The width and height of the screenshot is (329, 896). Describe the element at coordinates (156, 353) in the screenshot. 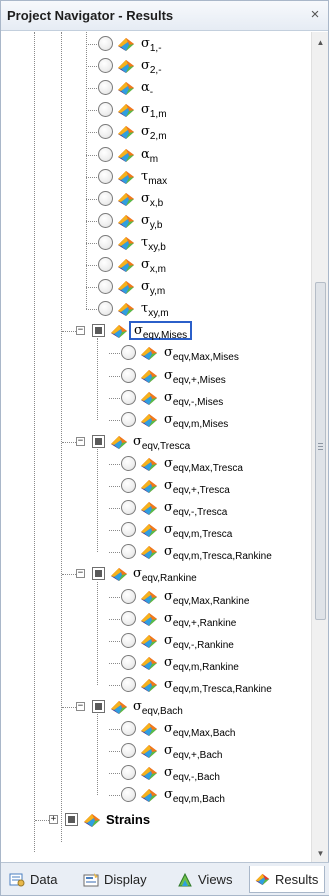

I see `tree-item: σeqv,Max,Mises` at that location.